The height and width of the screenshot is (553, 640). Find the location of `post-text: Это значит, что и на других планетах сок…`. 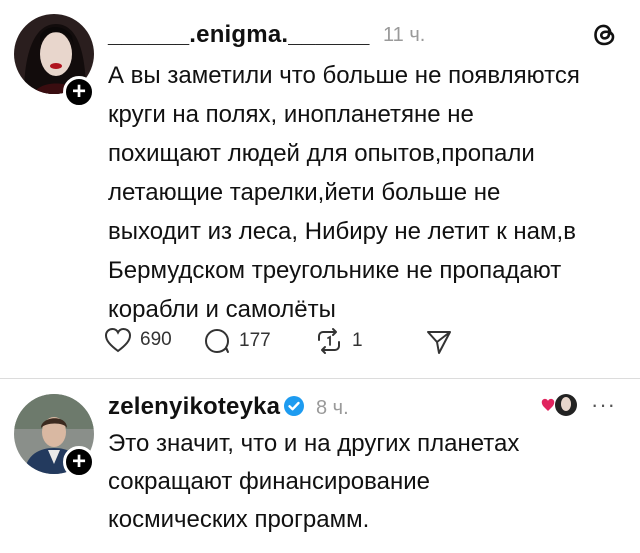

post-text: Это значит, что и на других планетах сок… is located at coordinates (314, 481).